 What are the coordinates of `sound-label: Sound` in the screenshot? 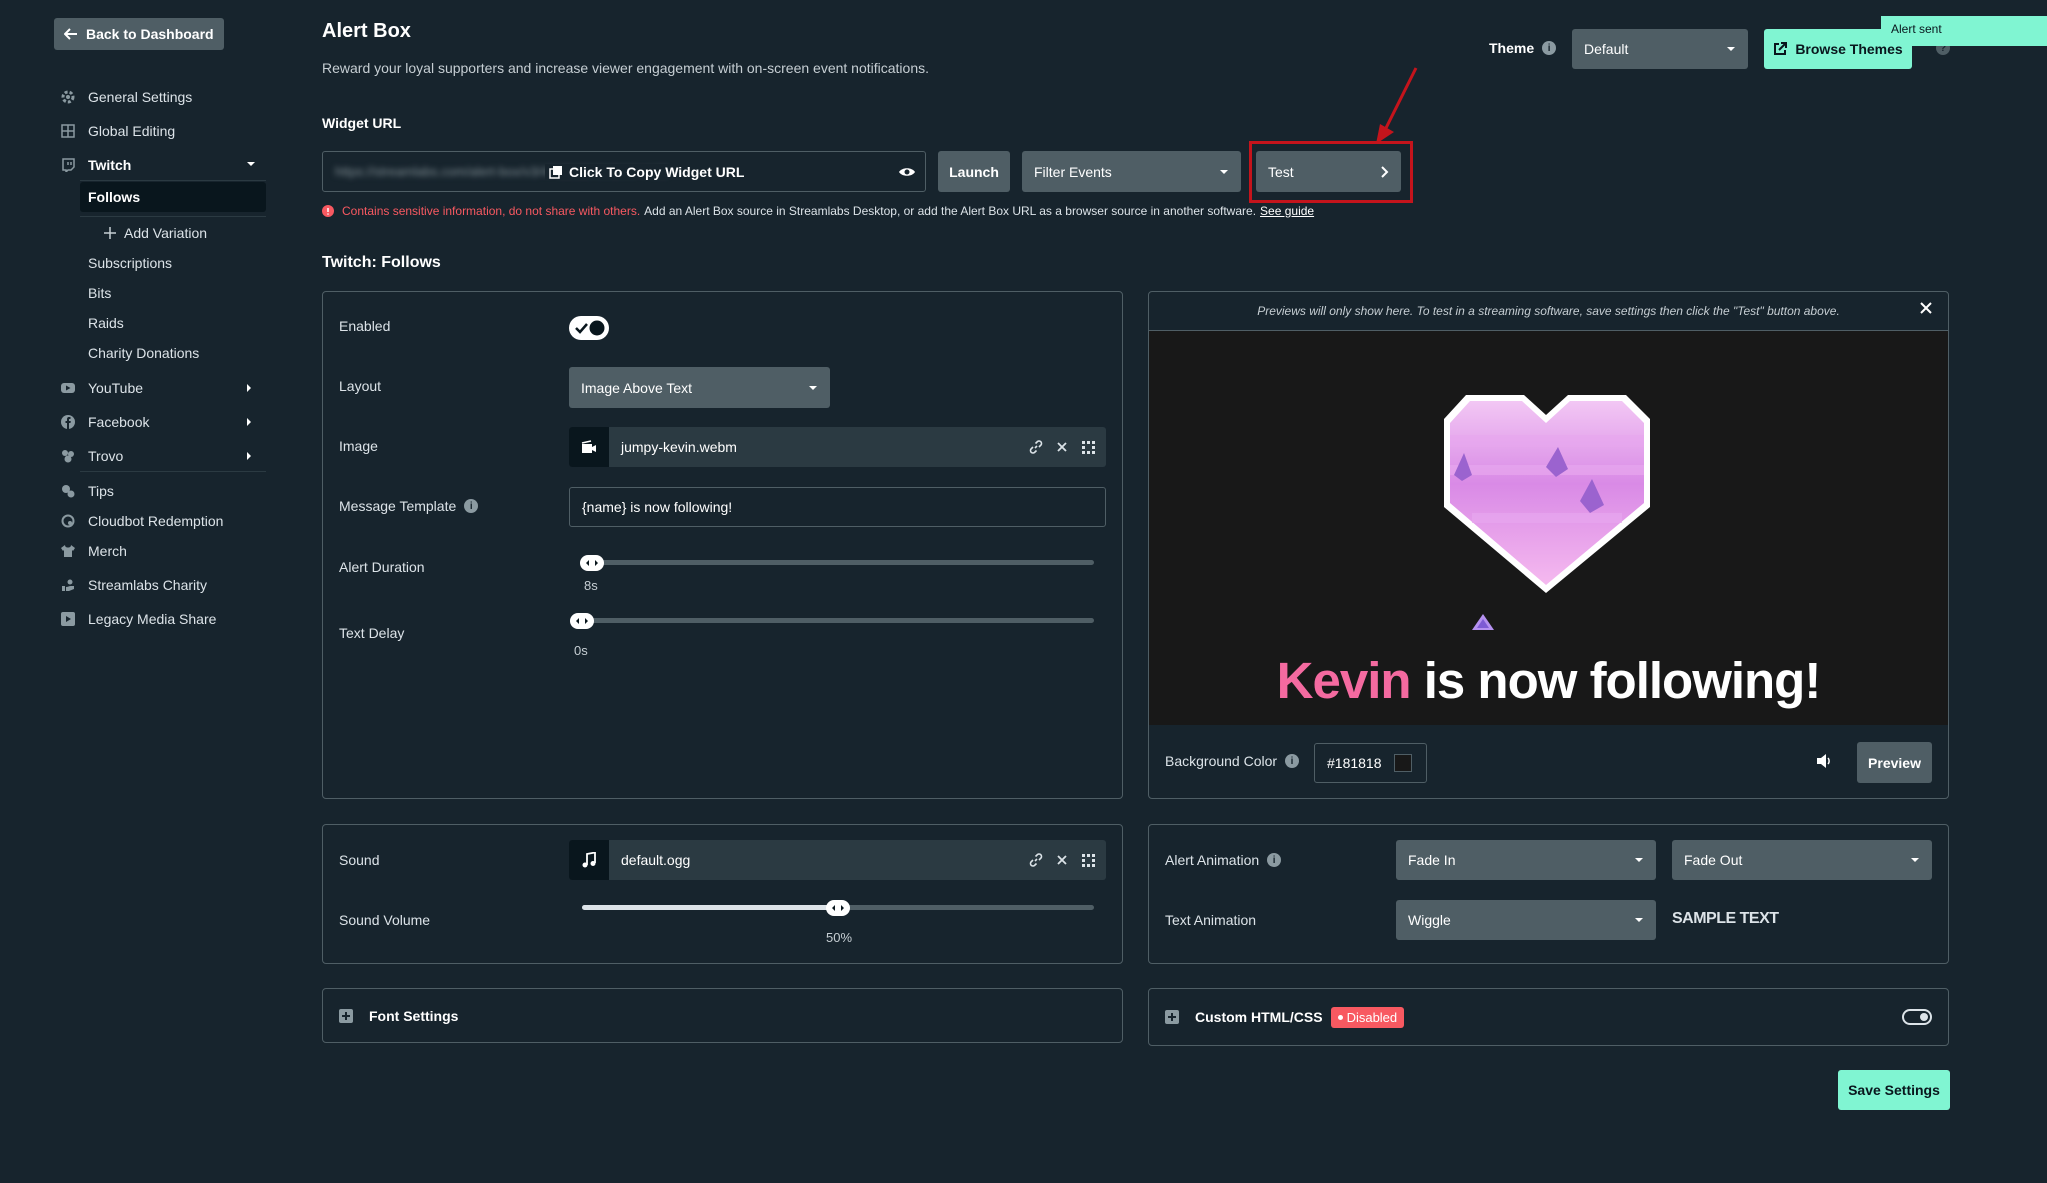 It's located at (359, 860).